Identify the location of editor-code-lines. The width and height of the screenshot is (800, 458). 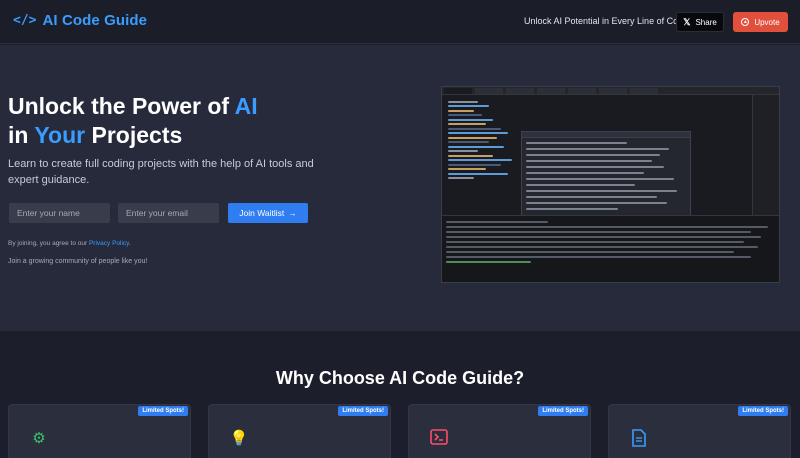
(485, 140).